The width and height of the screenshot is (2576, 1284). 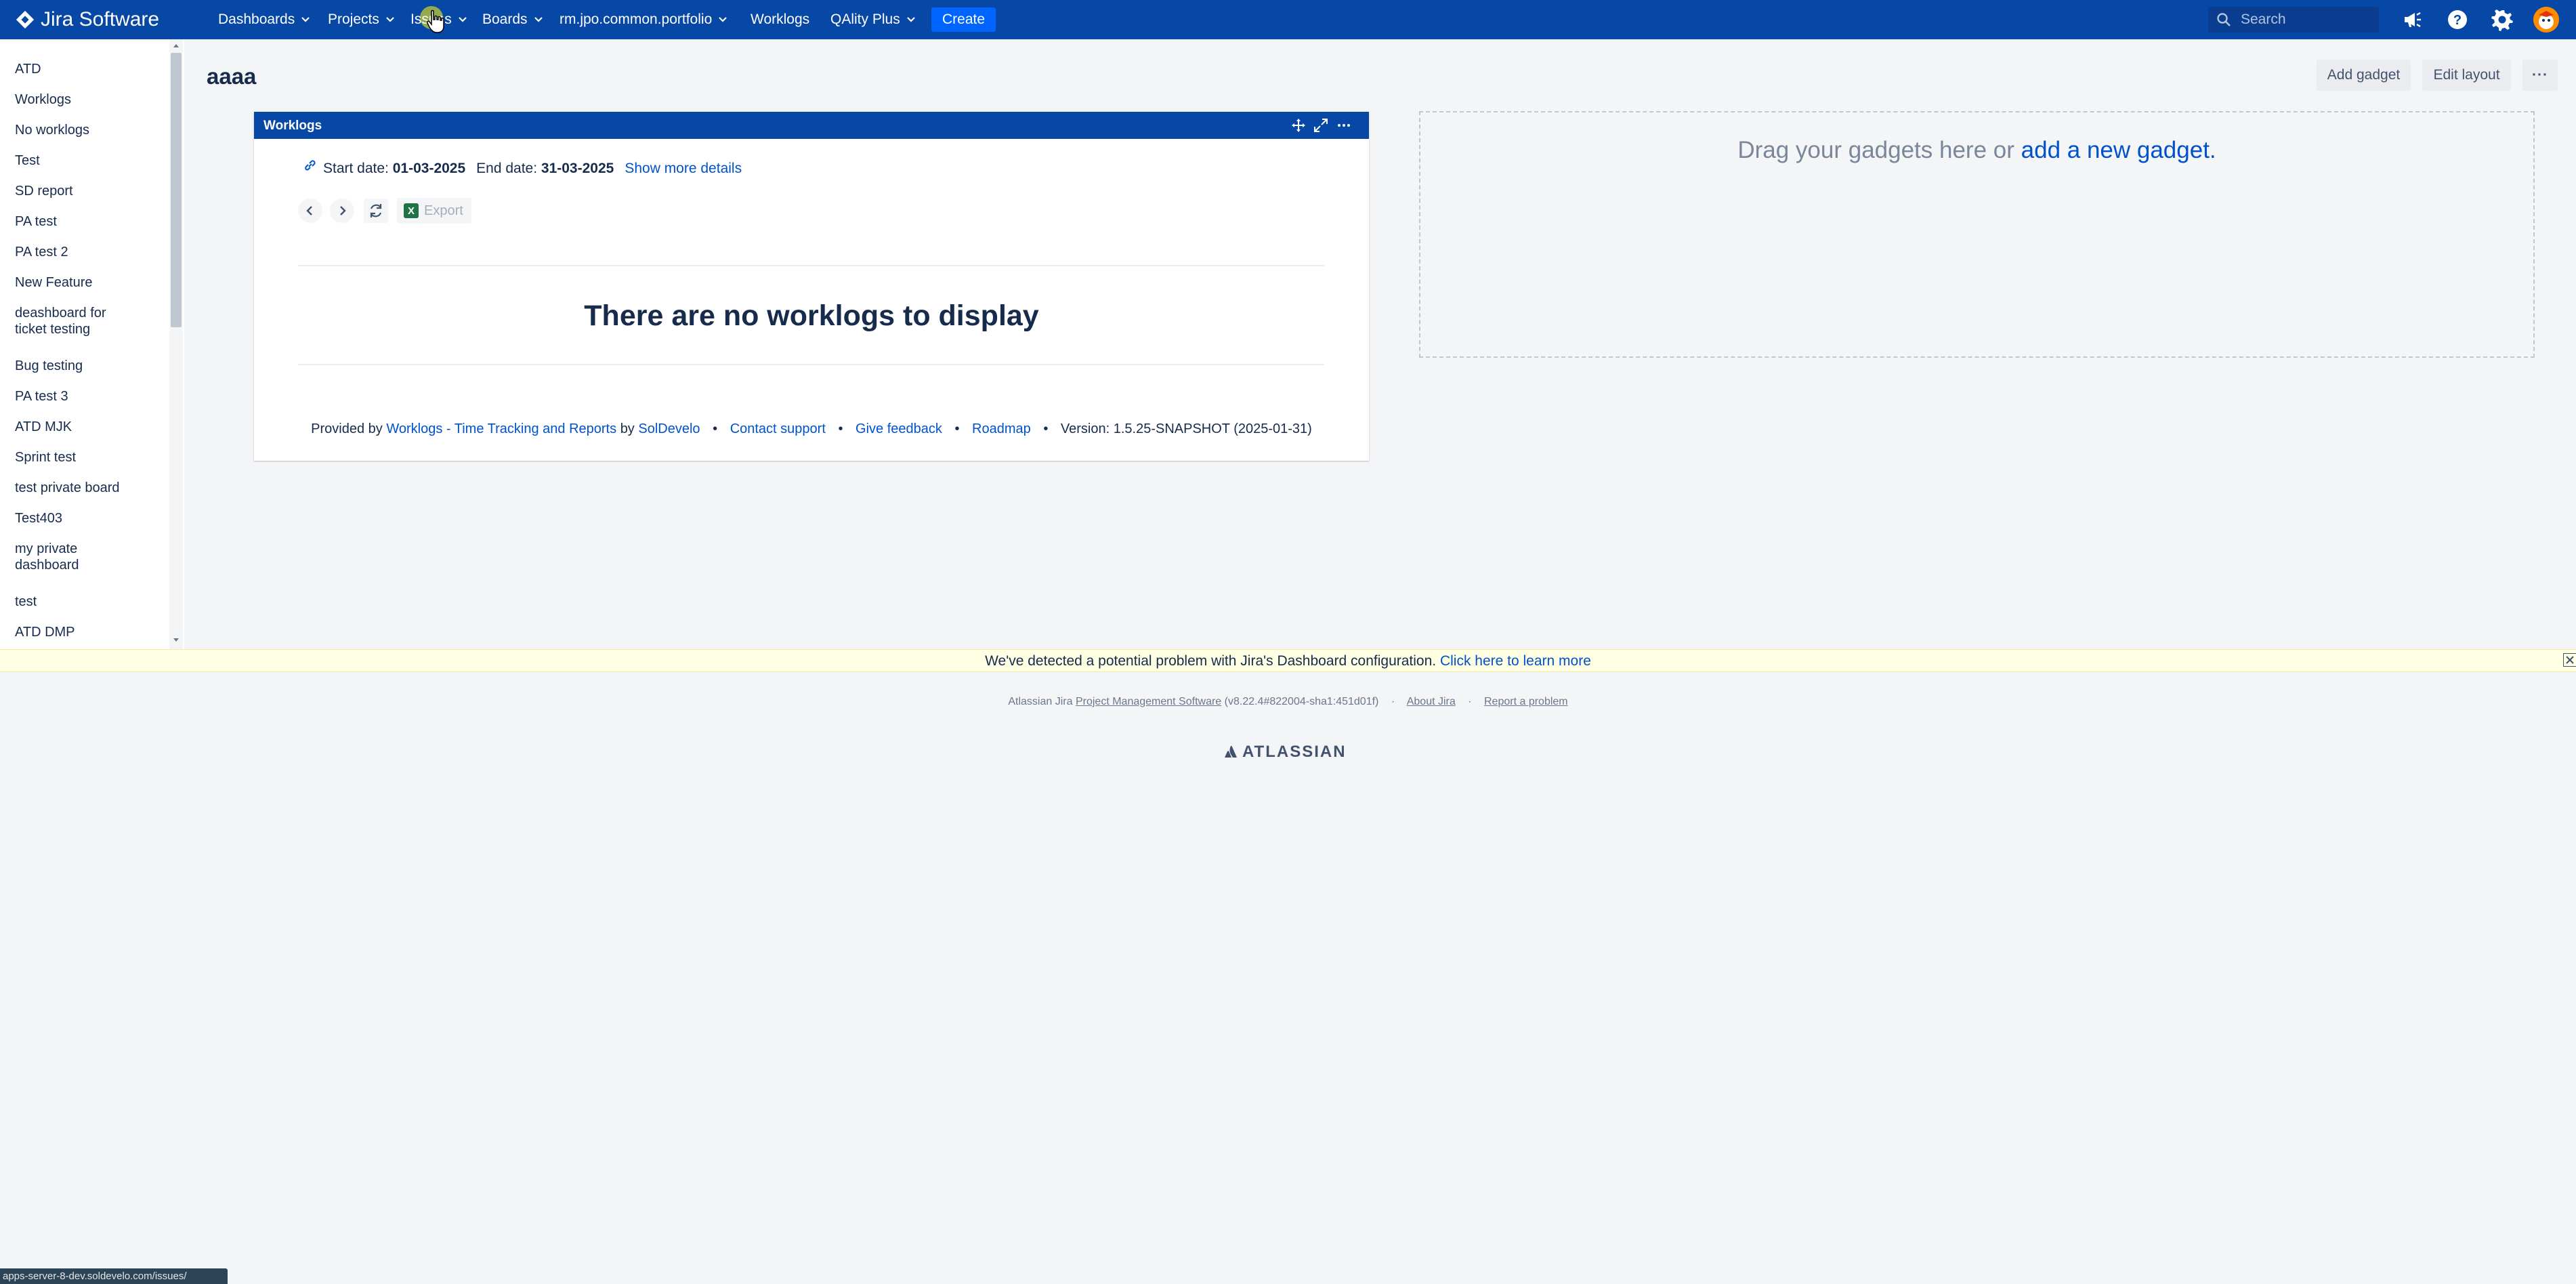 I want to click on nav-dashboards: Dashboards, so click(x=264, y=19).